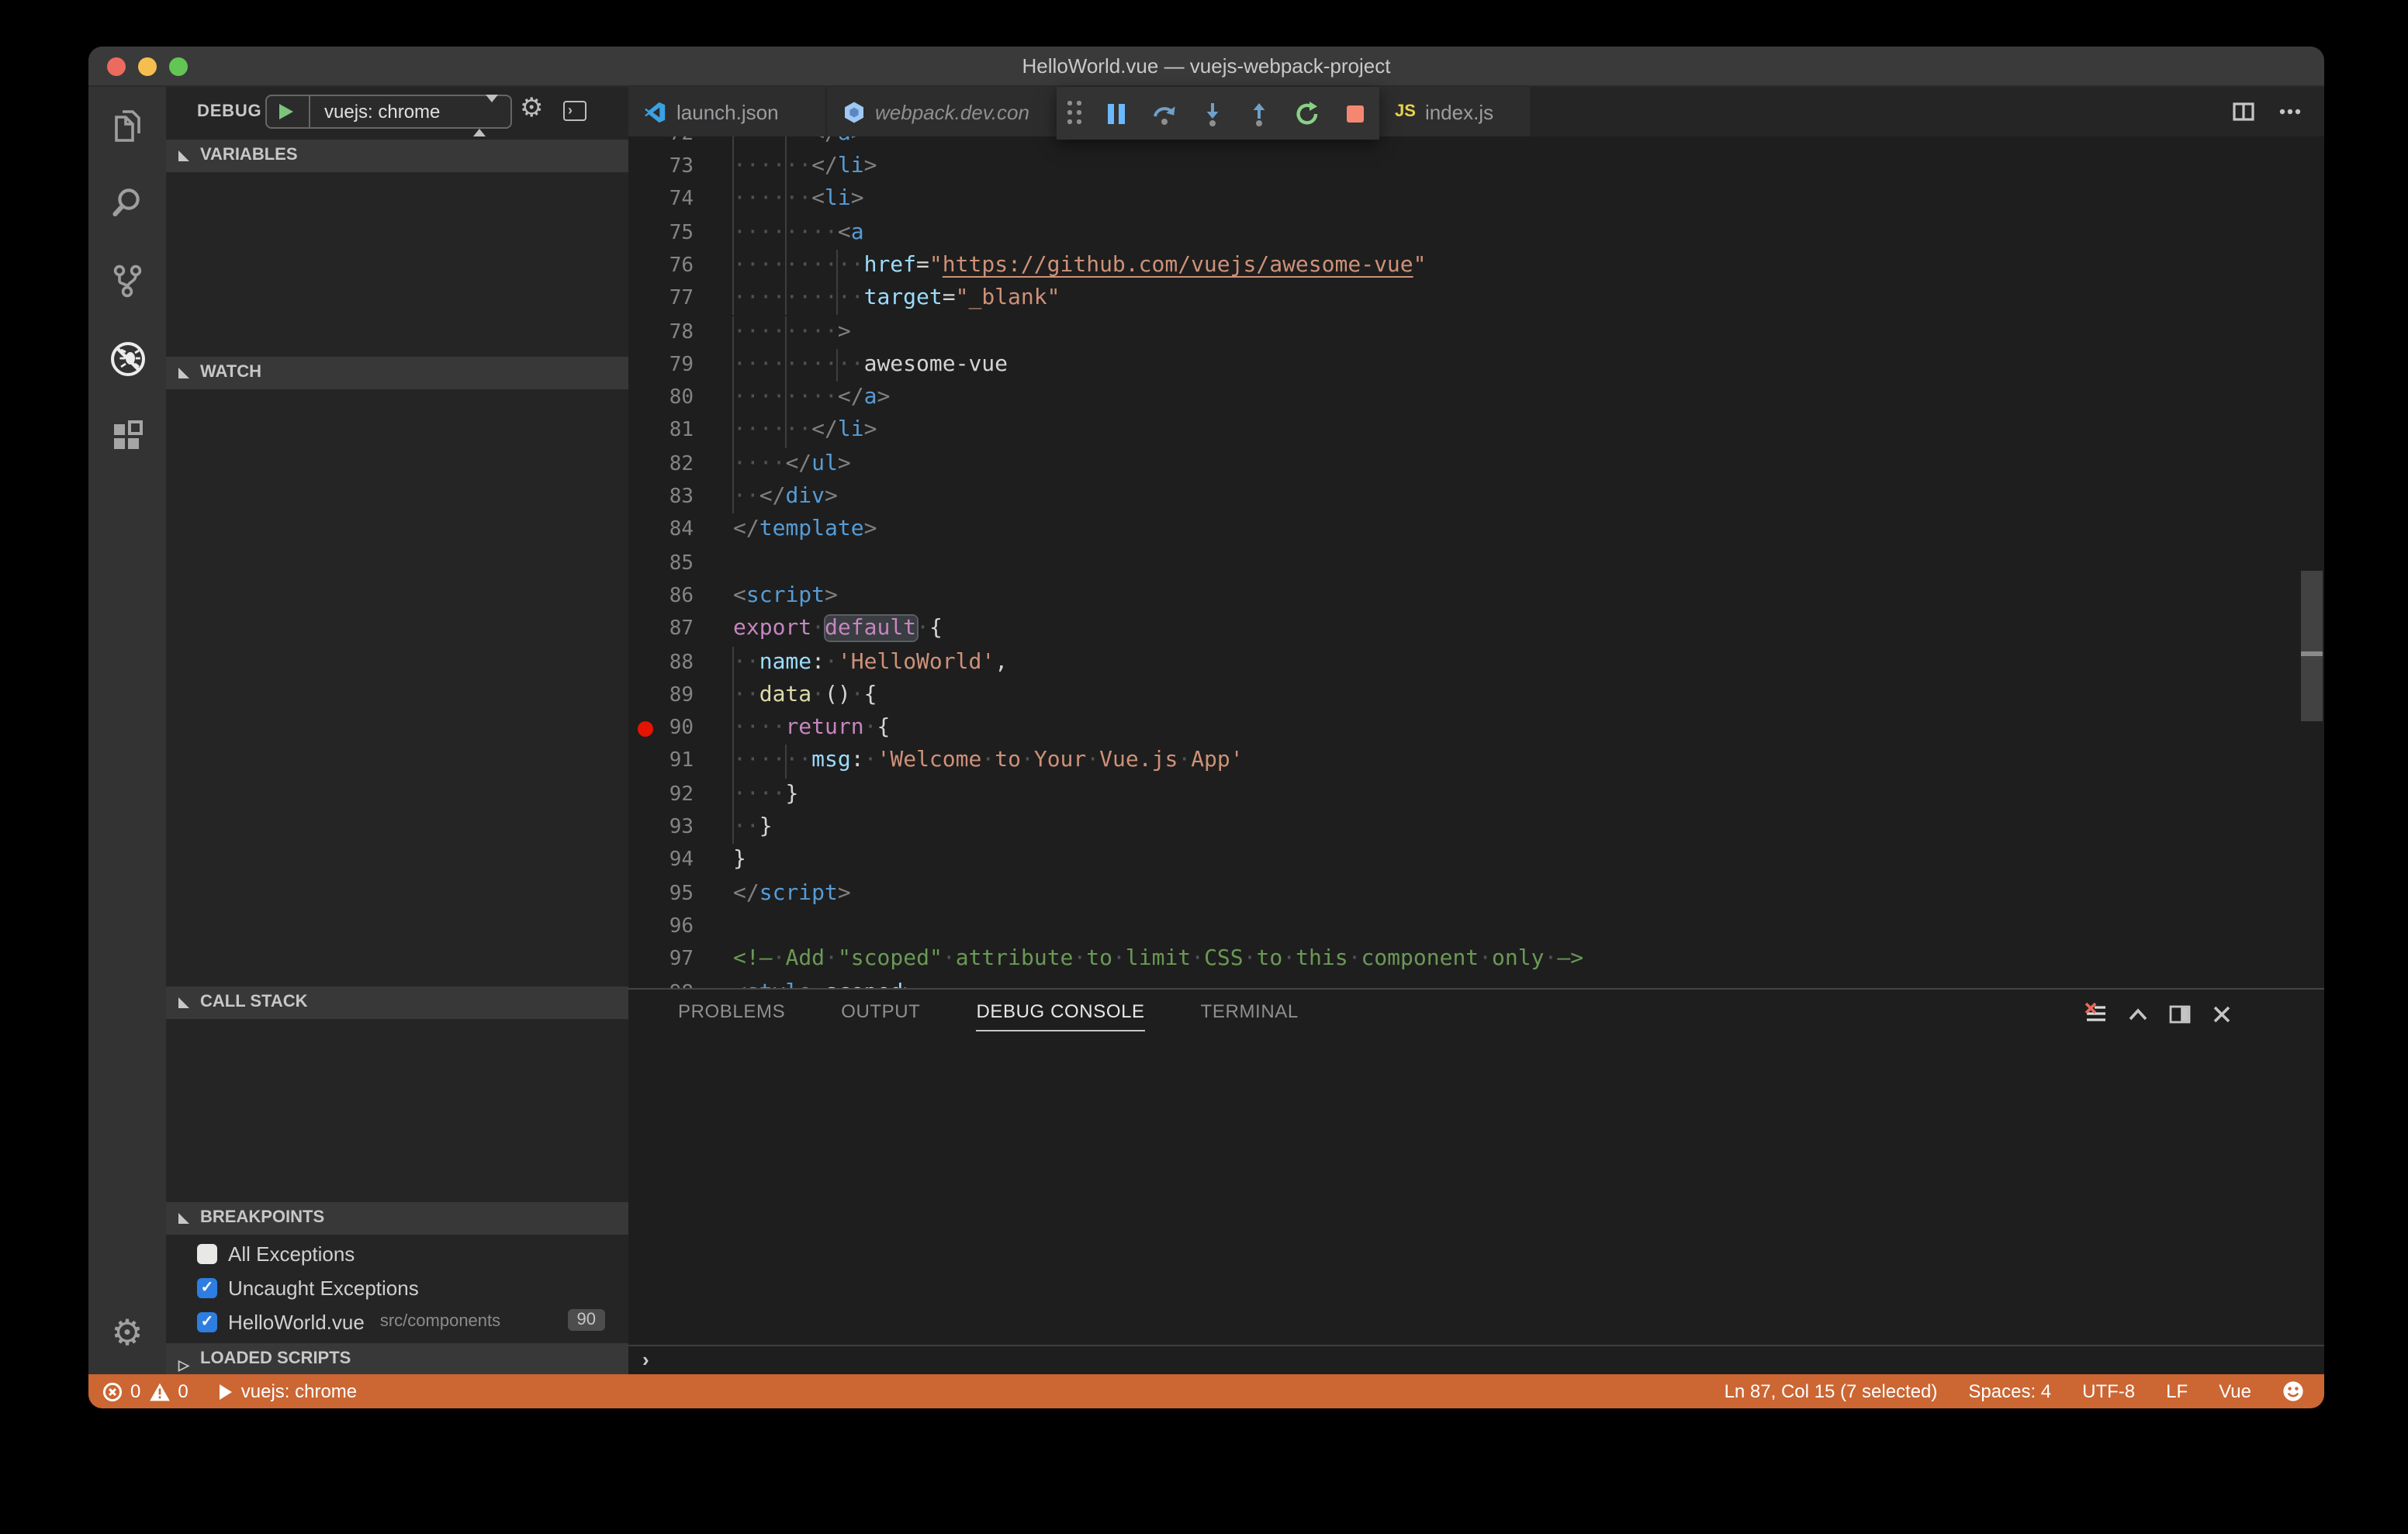 This screenshot has height=1534, width=2408. What do you see at coordinates (1476, 927) in the screenshot?
I see `code-line-96: 96` at bounding box center [1476, 927].